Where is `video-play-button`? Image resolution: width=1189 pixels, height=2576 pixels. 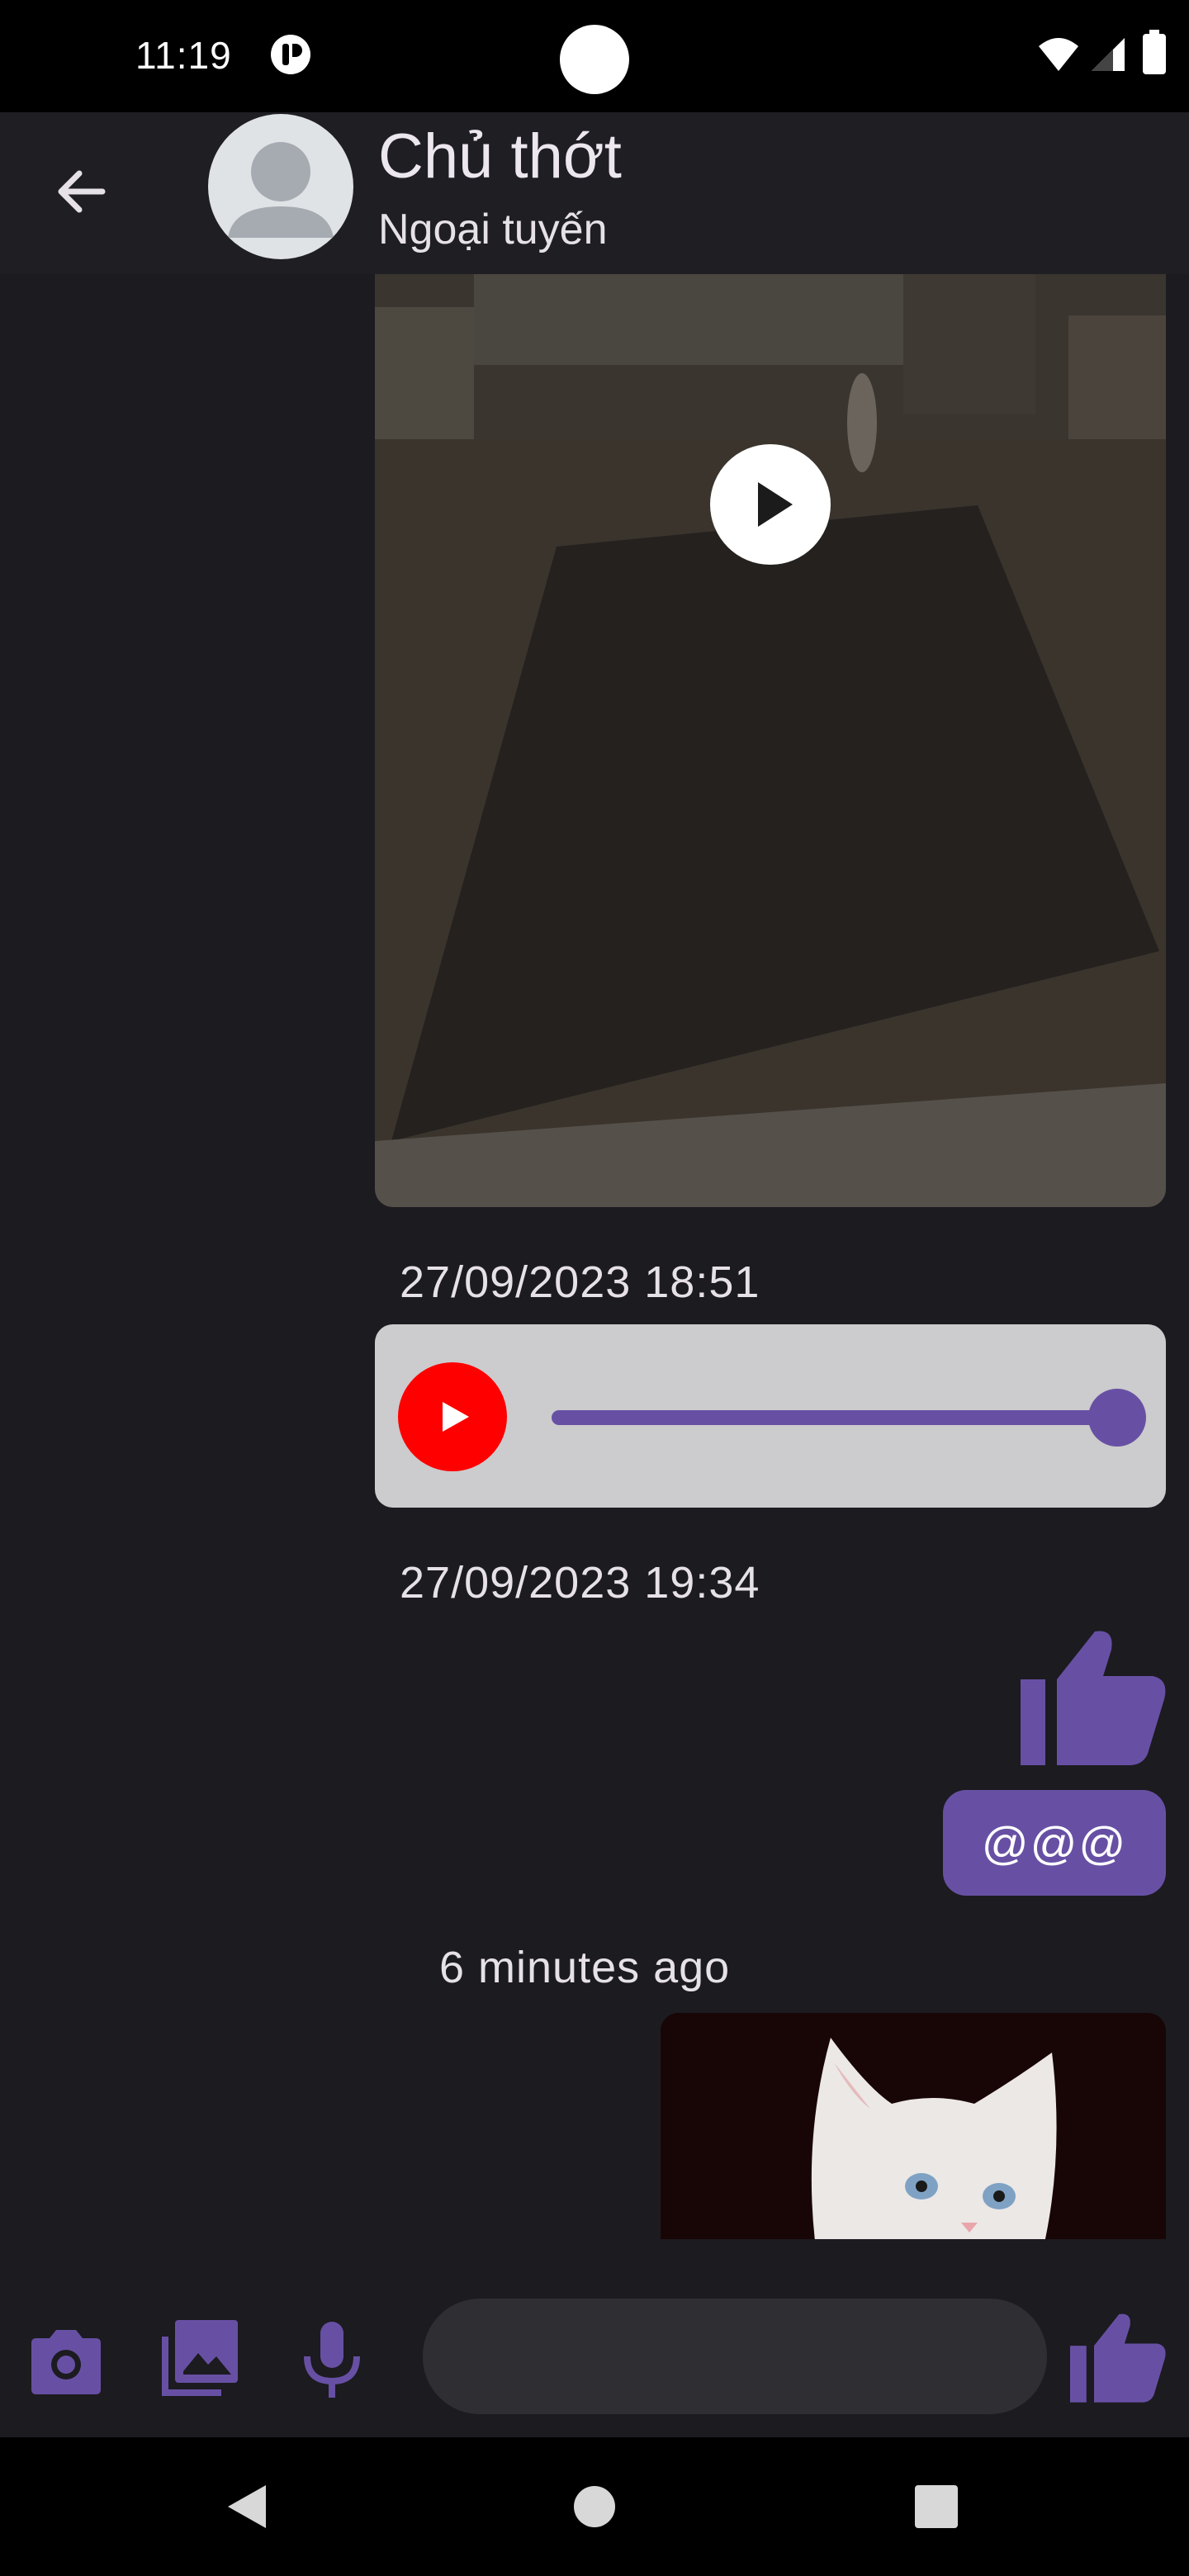
video-play-button is located at coordinates (770, 504).